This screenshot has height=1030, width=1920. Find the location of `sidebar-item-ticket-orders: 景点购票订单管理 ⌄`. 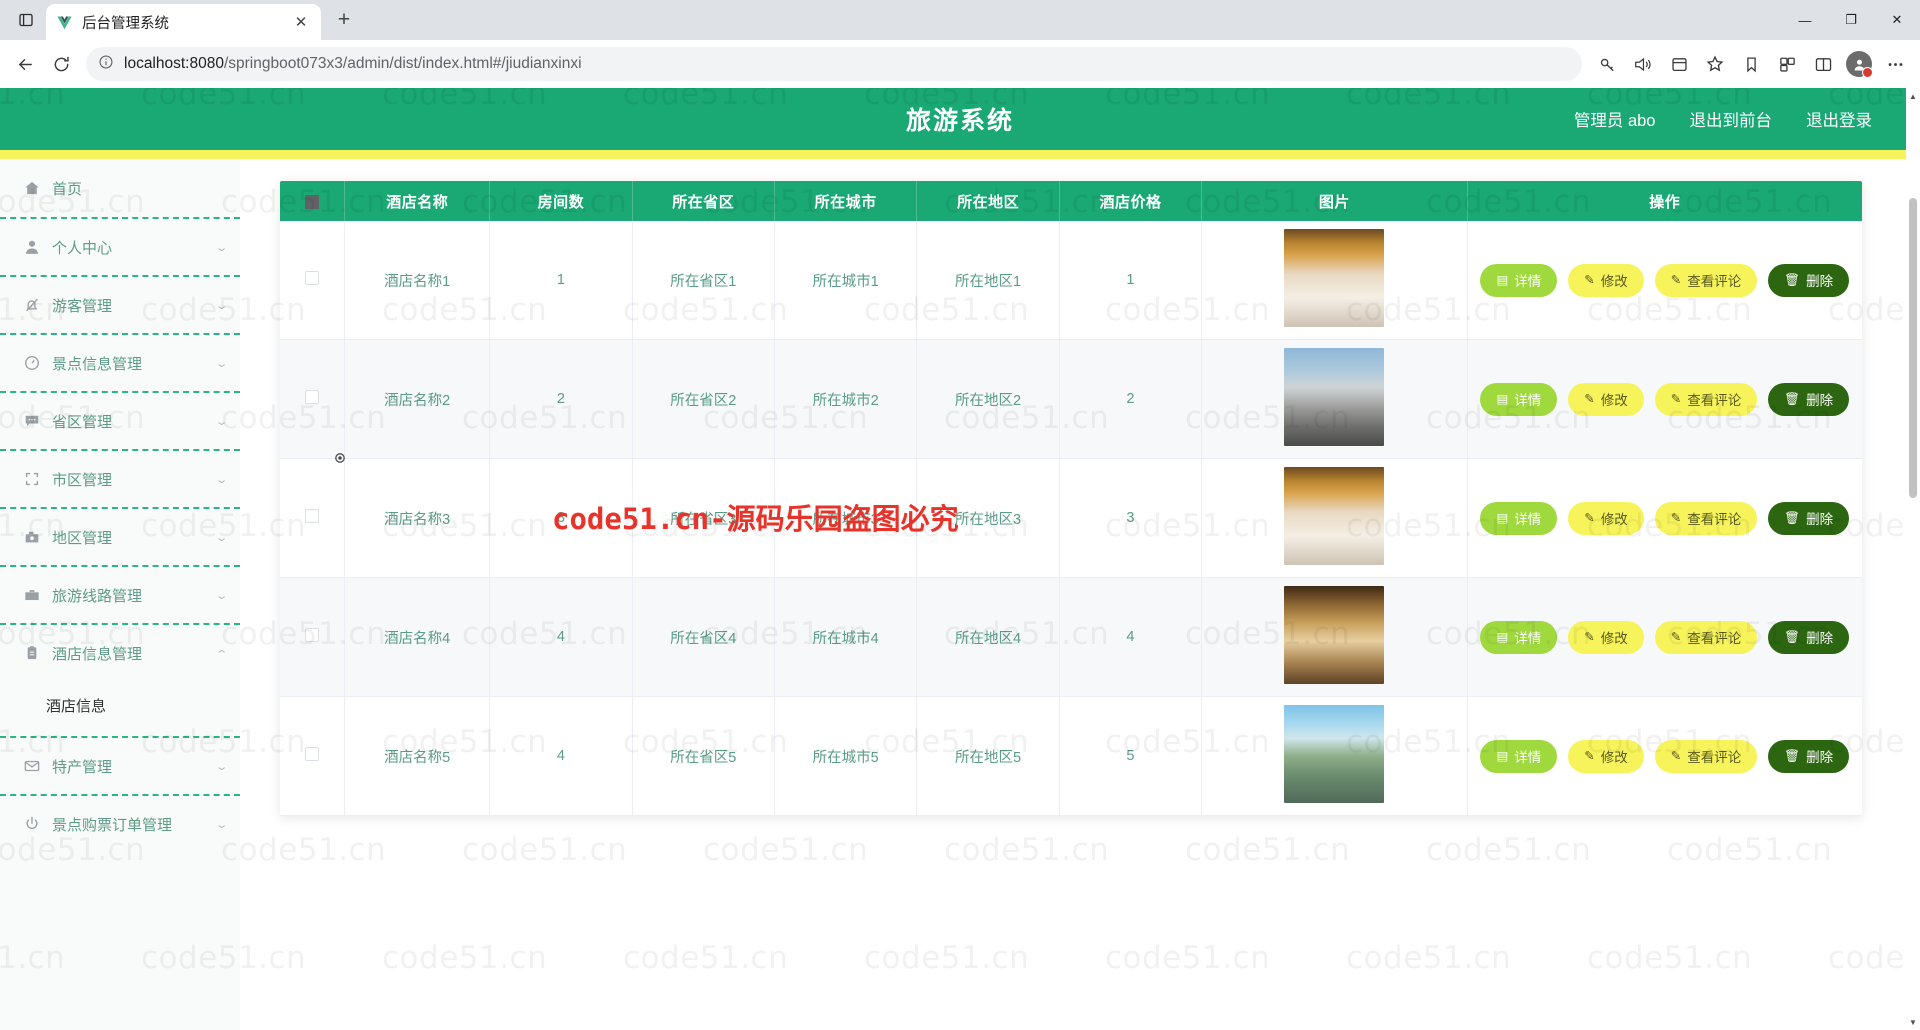

sidebar-item-ticket-orders: 景点购票订单管理 ⌄ is located at coordinates (120, 823).